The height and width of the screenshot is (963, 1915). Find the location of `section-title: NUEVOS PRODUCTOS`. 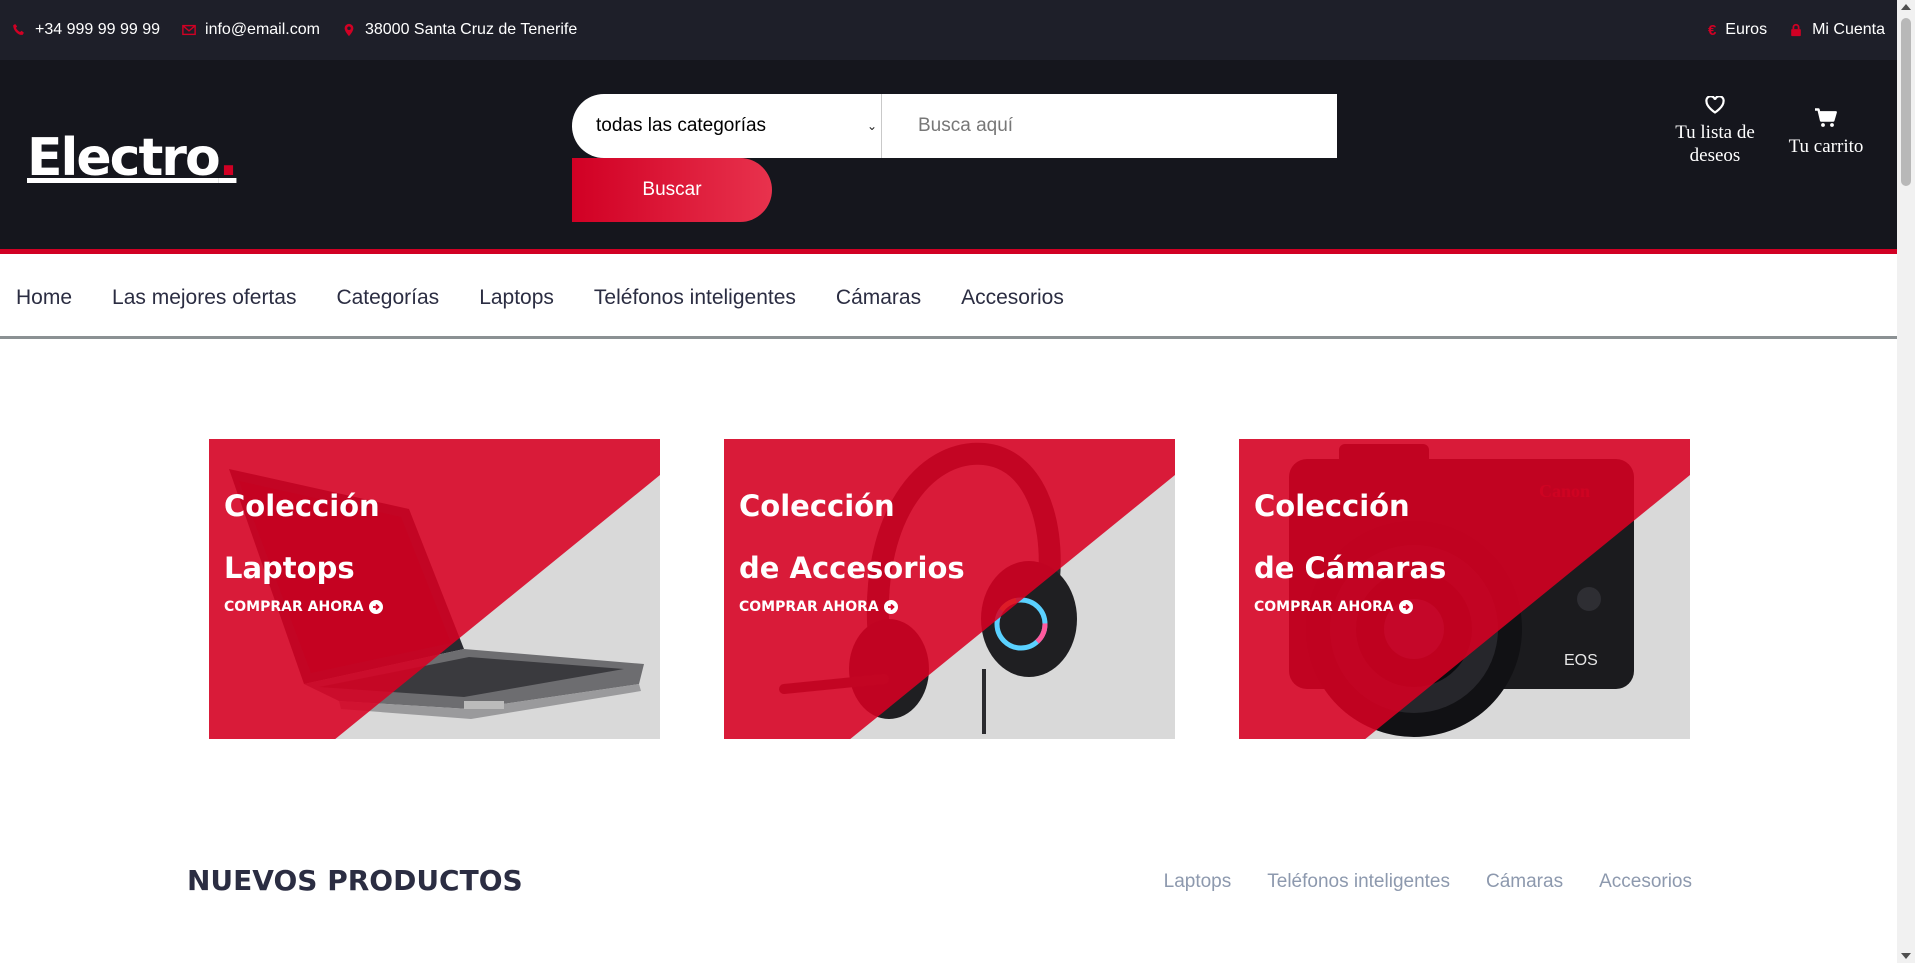

section-title: NUEVOS PRODUCTOS is located at coordinates (355, 880).